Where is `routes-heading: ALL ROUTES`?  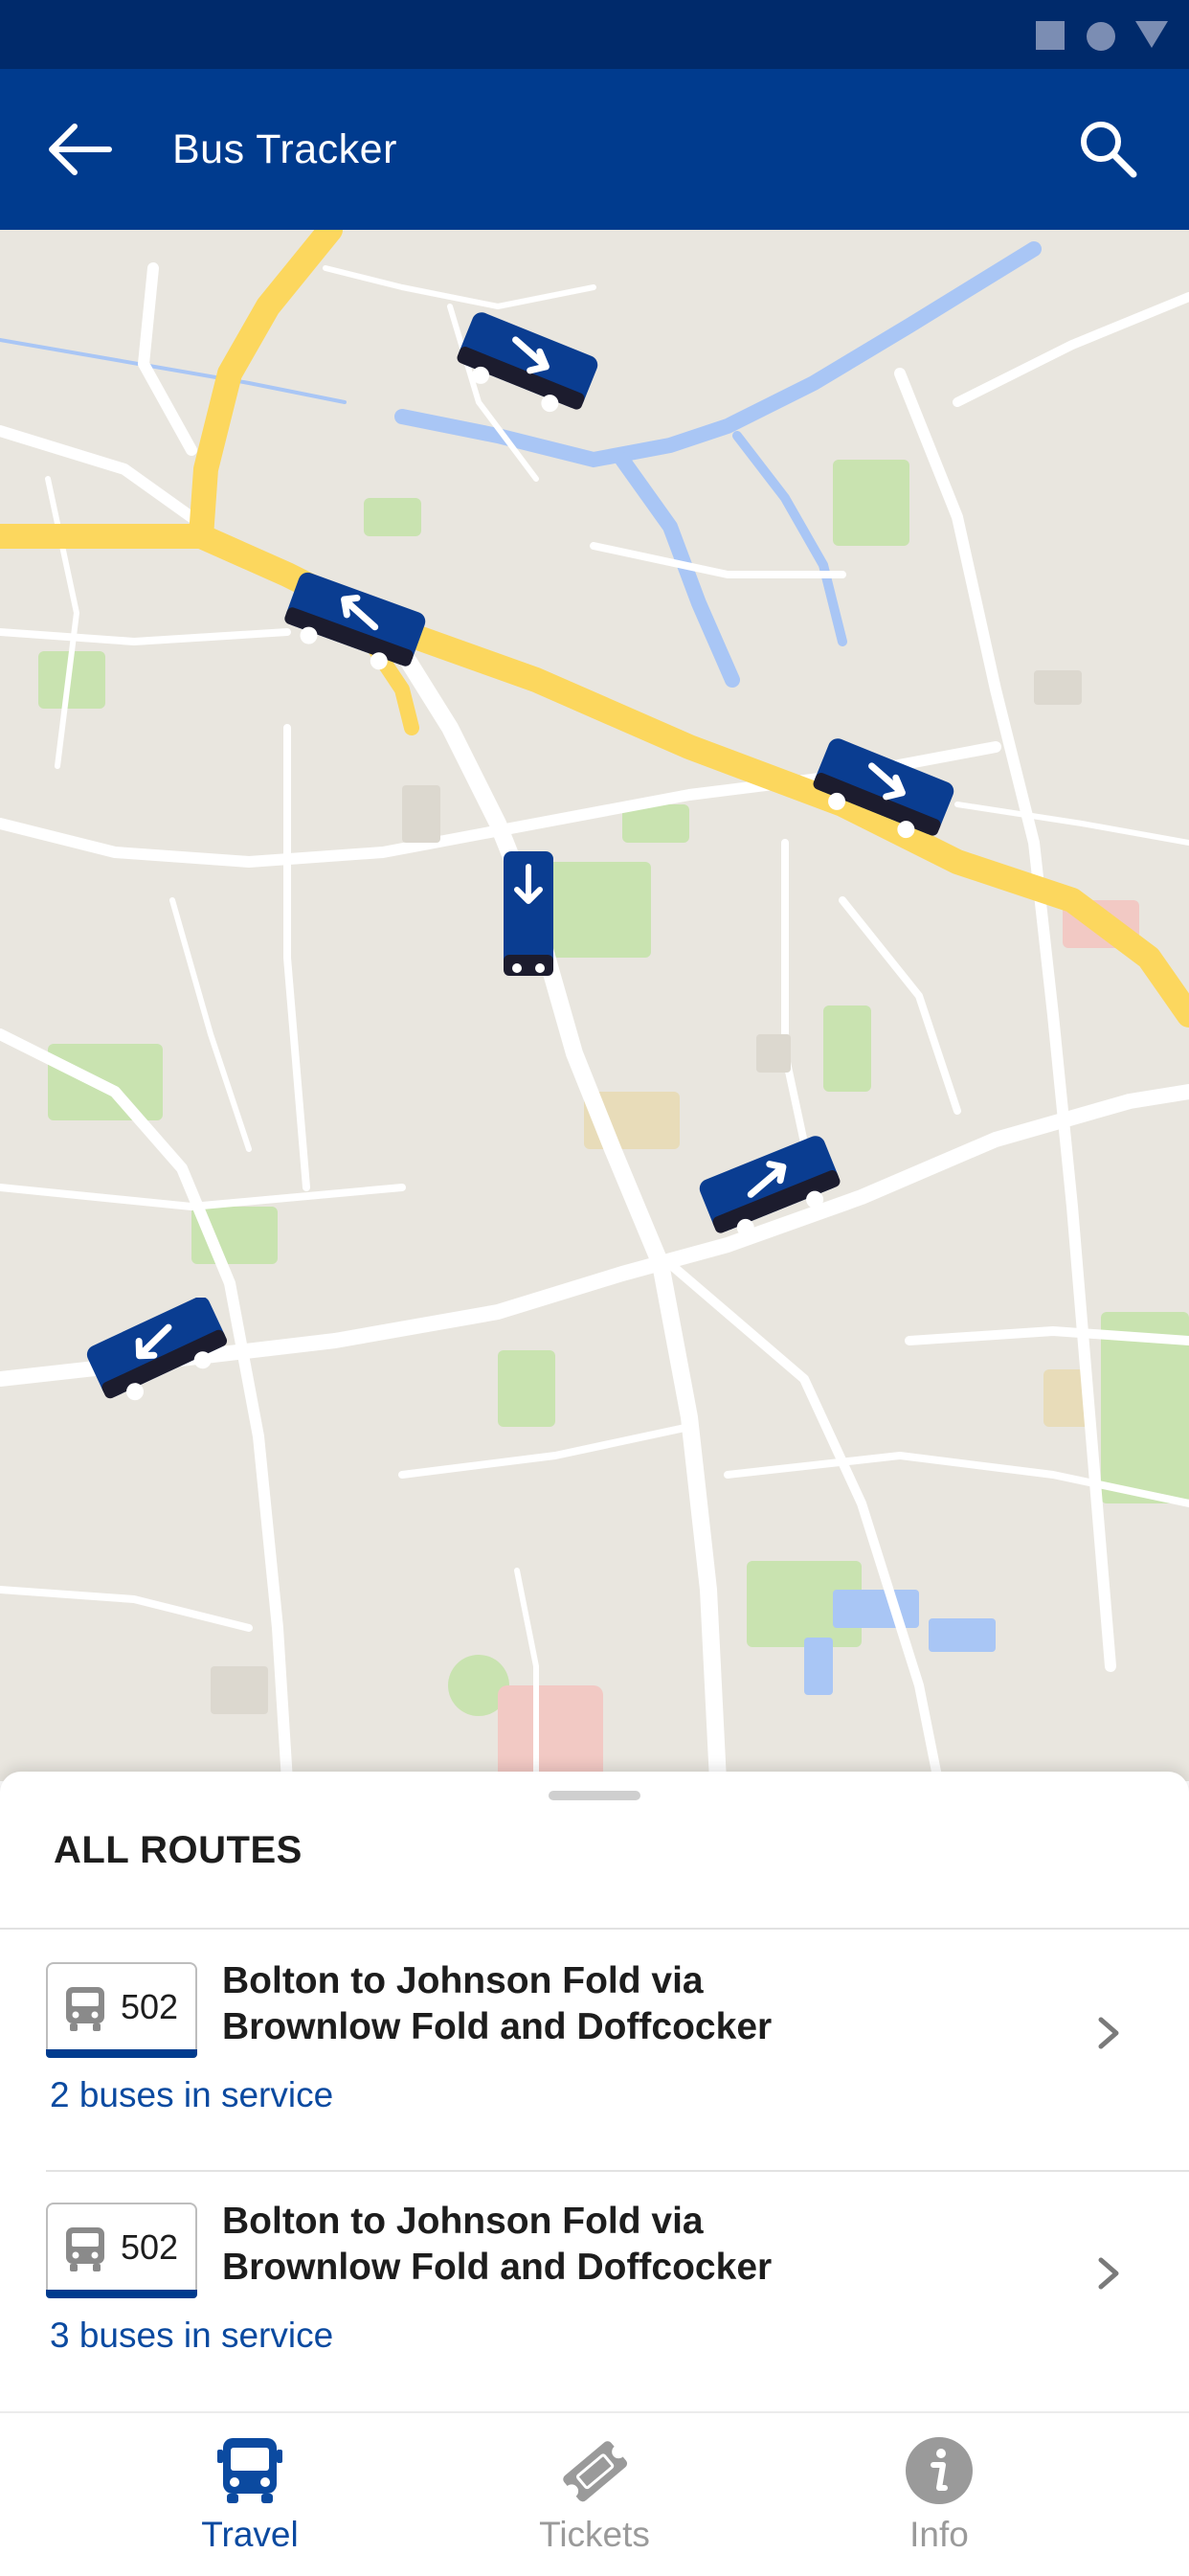 routes-heading: ALL ROUTES is located at coordinates (178, 1850).